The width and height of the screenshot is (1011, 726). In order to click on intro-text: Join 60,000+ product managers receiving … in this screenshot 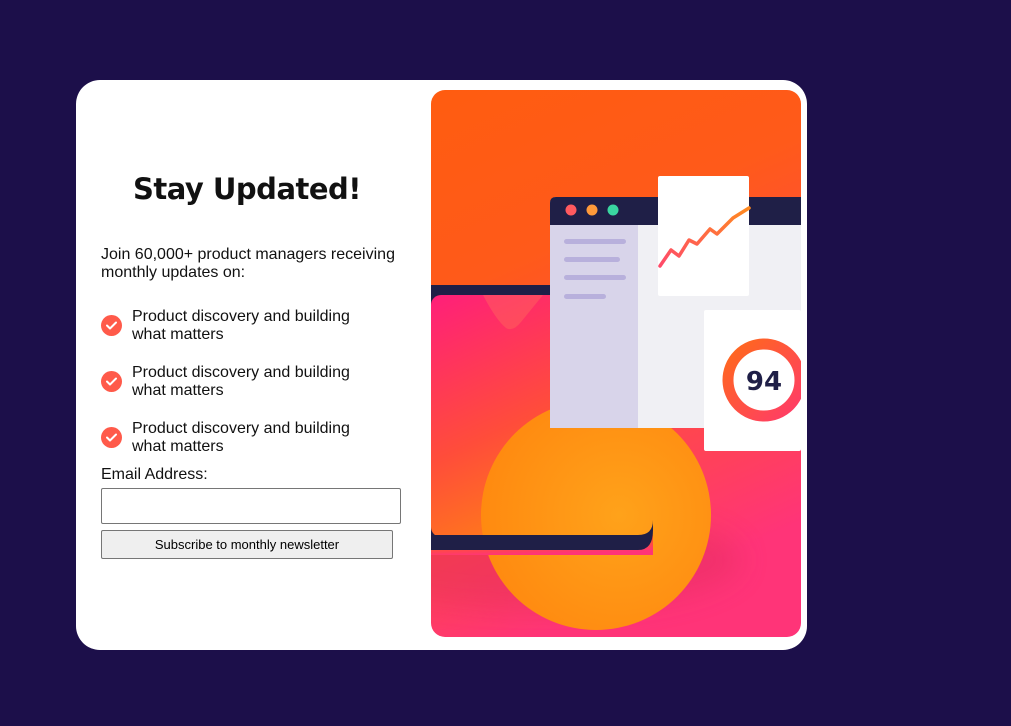, I will do `click(248, 263)`.